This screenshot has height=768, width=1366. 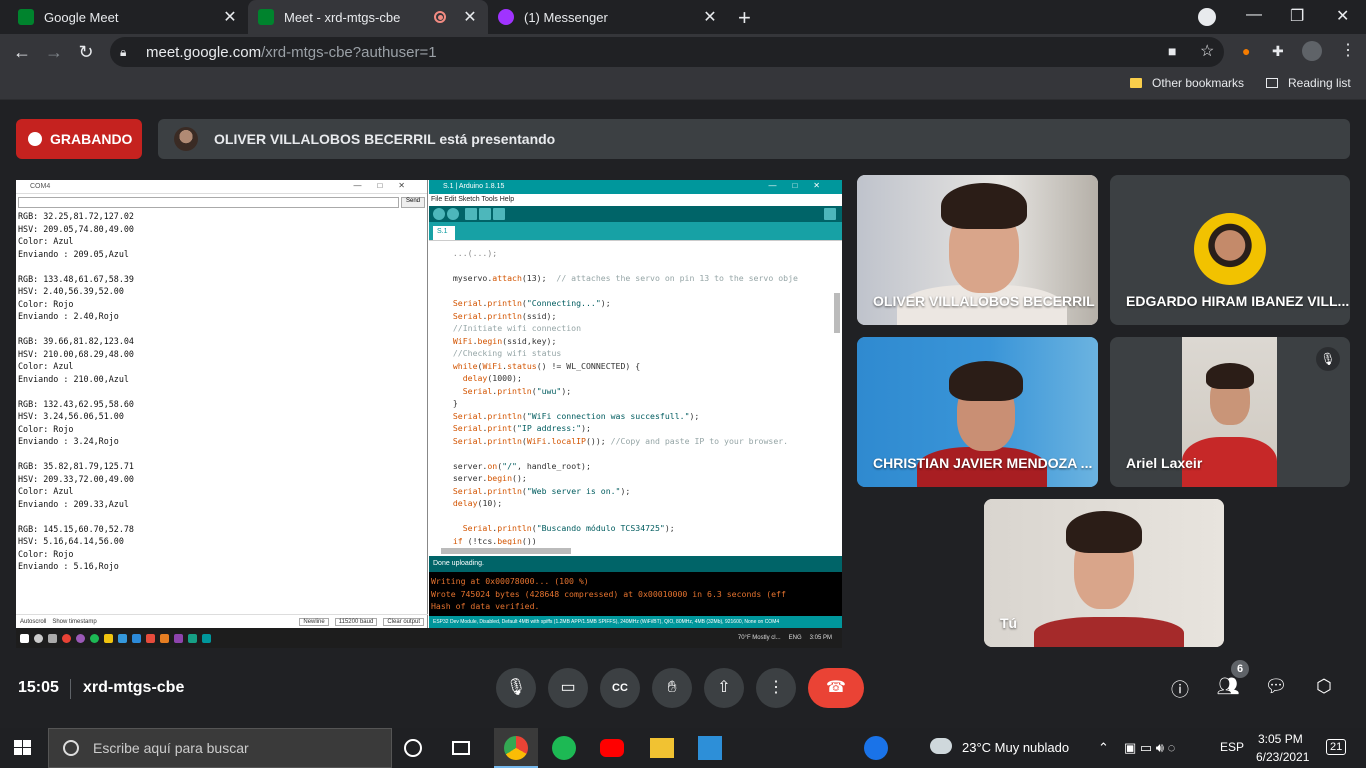 I want to click on tab-search-icon, so click(x=1207, y=17).